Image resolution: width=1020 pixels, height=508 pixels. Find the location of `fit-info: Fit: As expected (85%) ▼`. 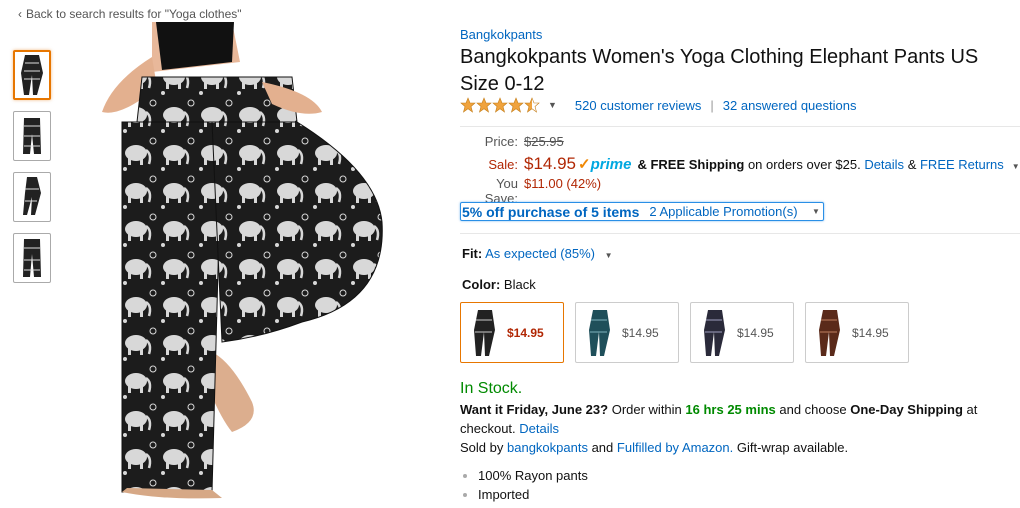

fit-info: Fit: As expected (85%) ▼ is located at coordinates (537, 253).